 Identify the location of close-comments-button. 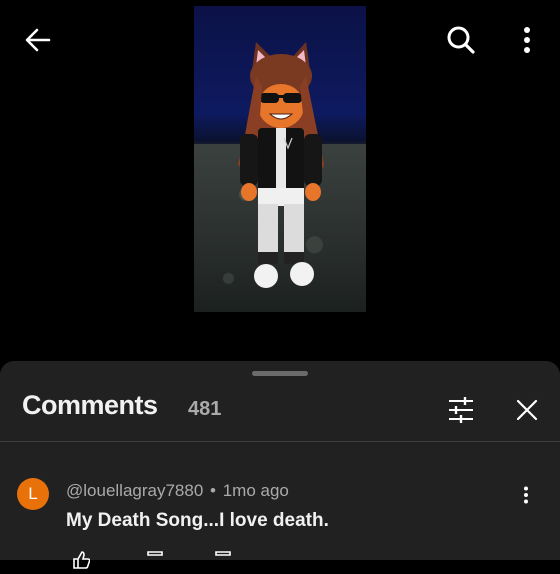
(527, 410).